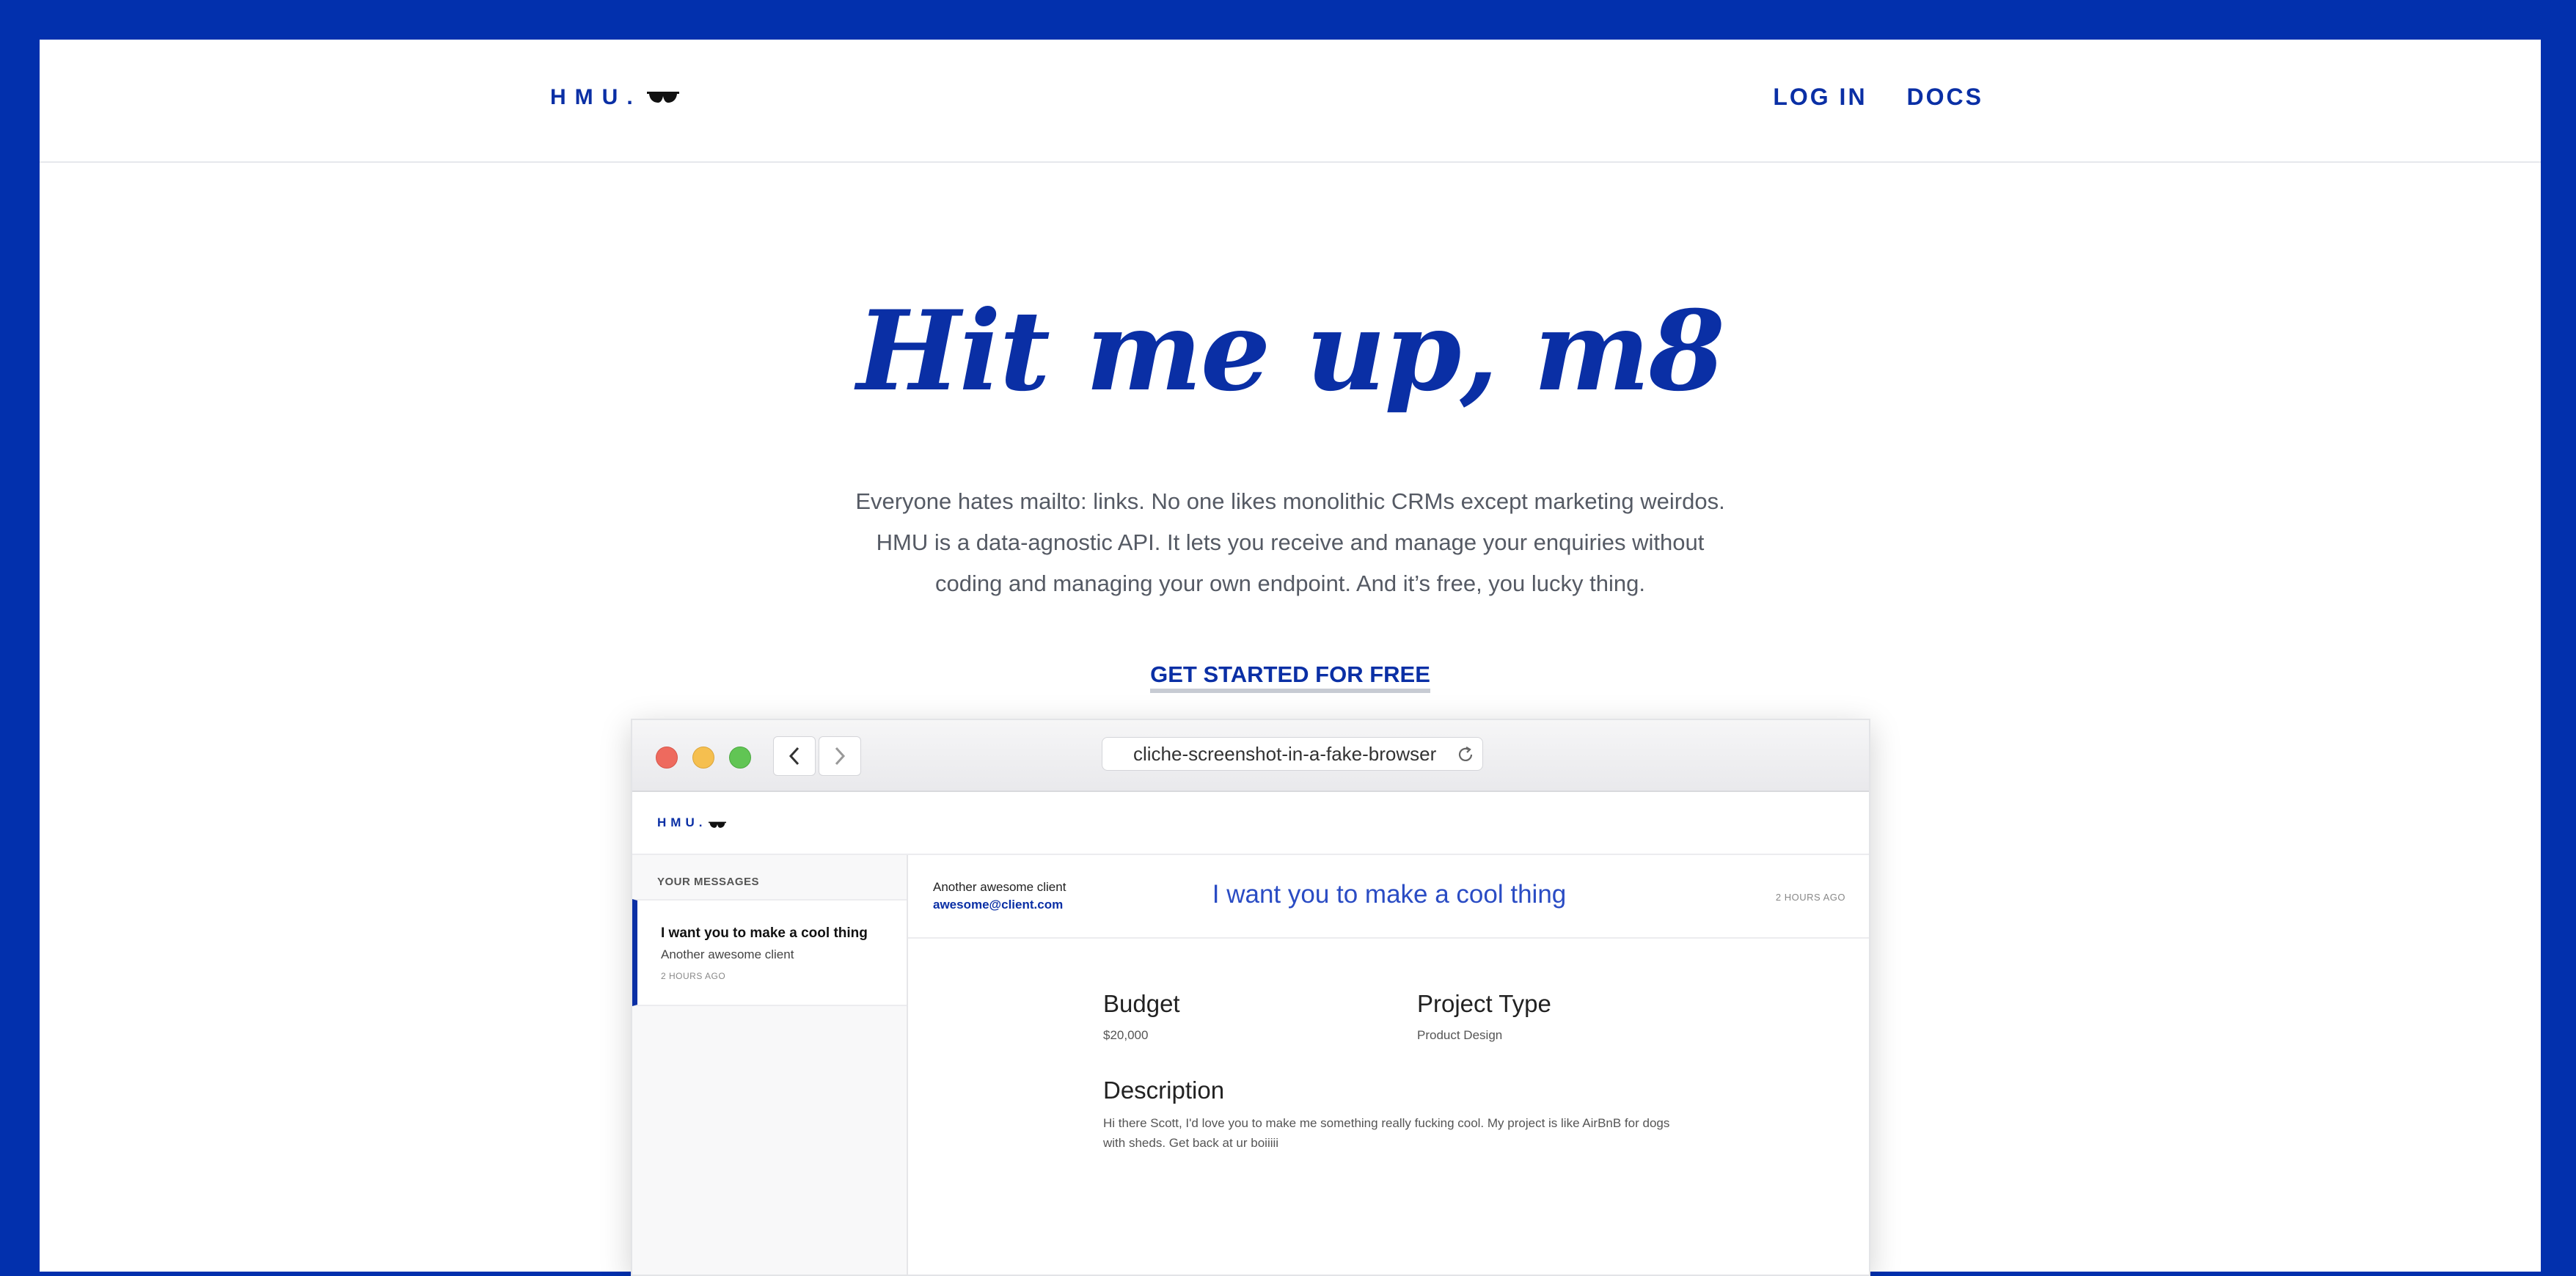  What do you see at coordinates (1290, 351) in the screenshot?
I see `hero-title: Hit me up, m8` at bounding box center [1290, 351].